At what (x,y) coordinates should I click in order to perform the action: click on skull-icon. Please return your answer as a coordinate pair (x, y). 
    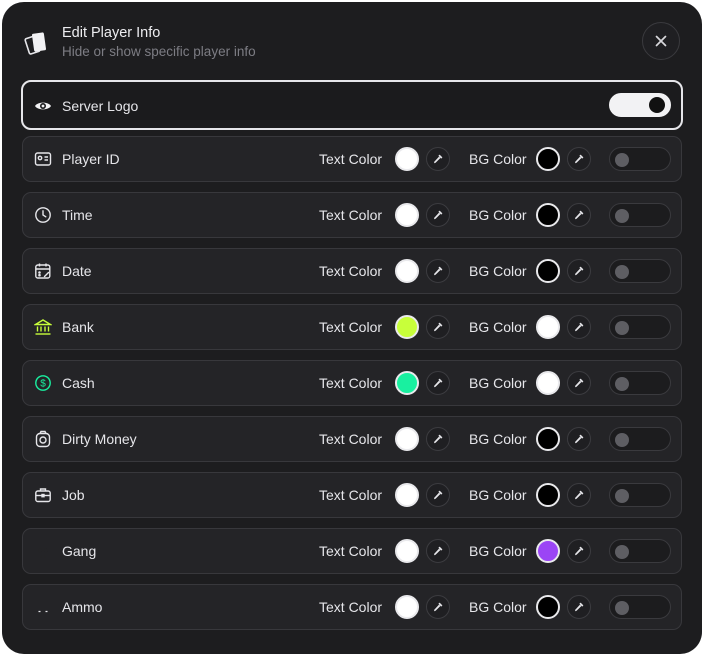
    Looking at the image, I should click on (43, 551).